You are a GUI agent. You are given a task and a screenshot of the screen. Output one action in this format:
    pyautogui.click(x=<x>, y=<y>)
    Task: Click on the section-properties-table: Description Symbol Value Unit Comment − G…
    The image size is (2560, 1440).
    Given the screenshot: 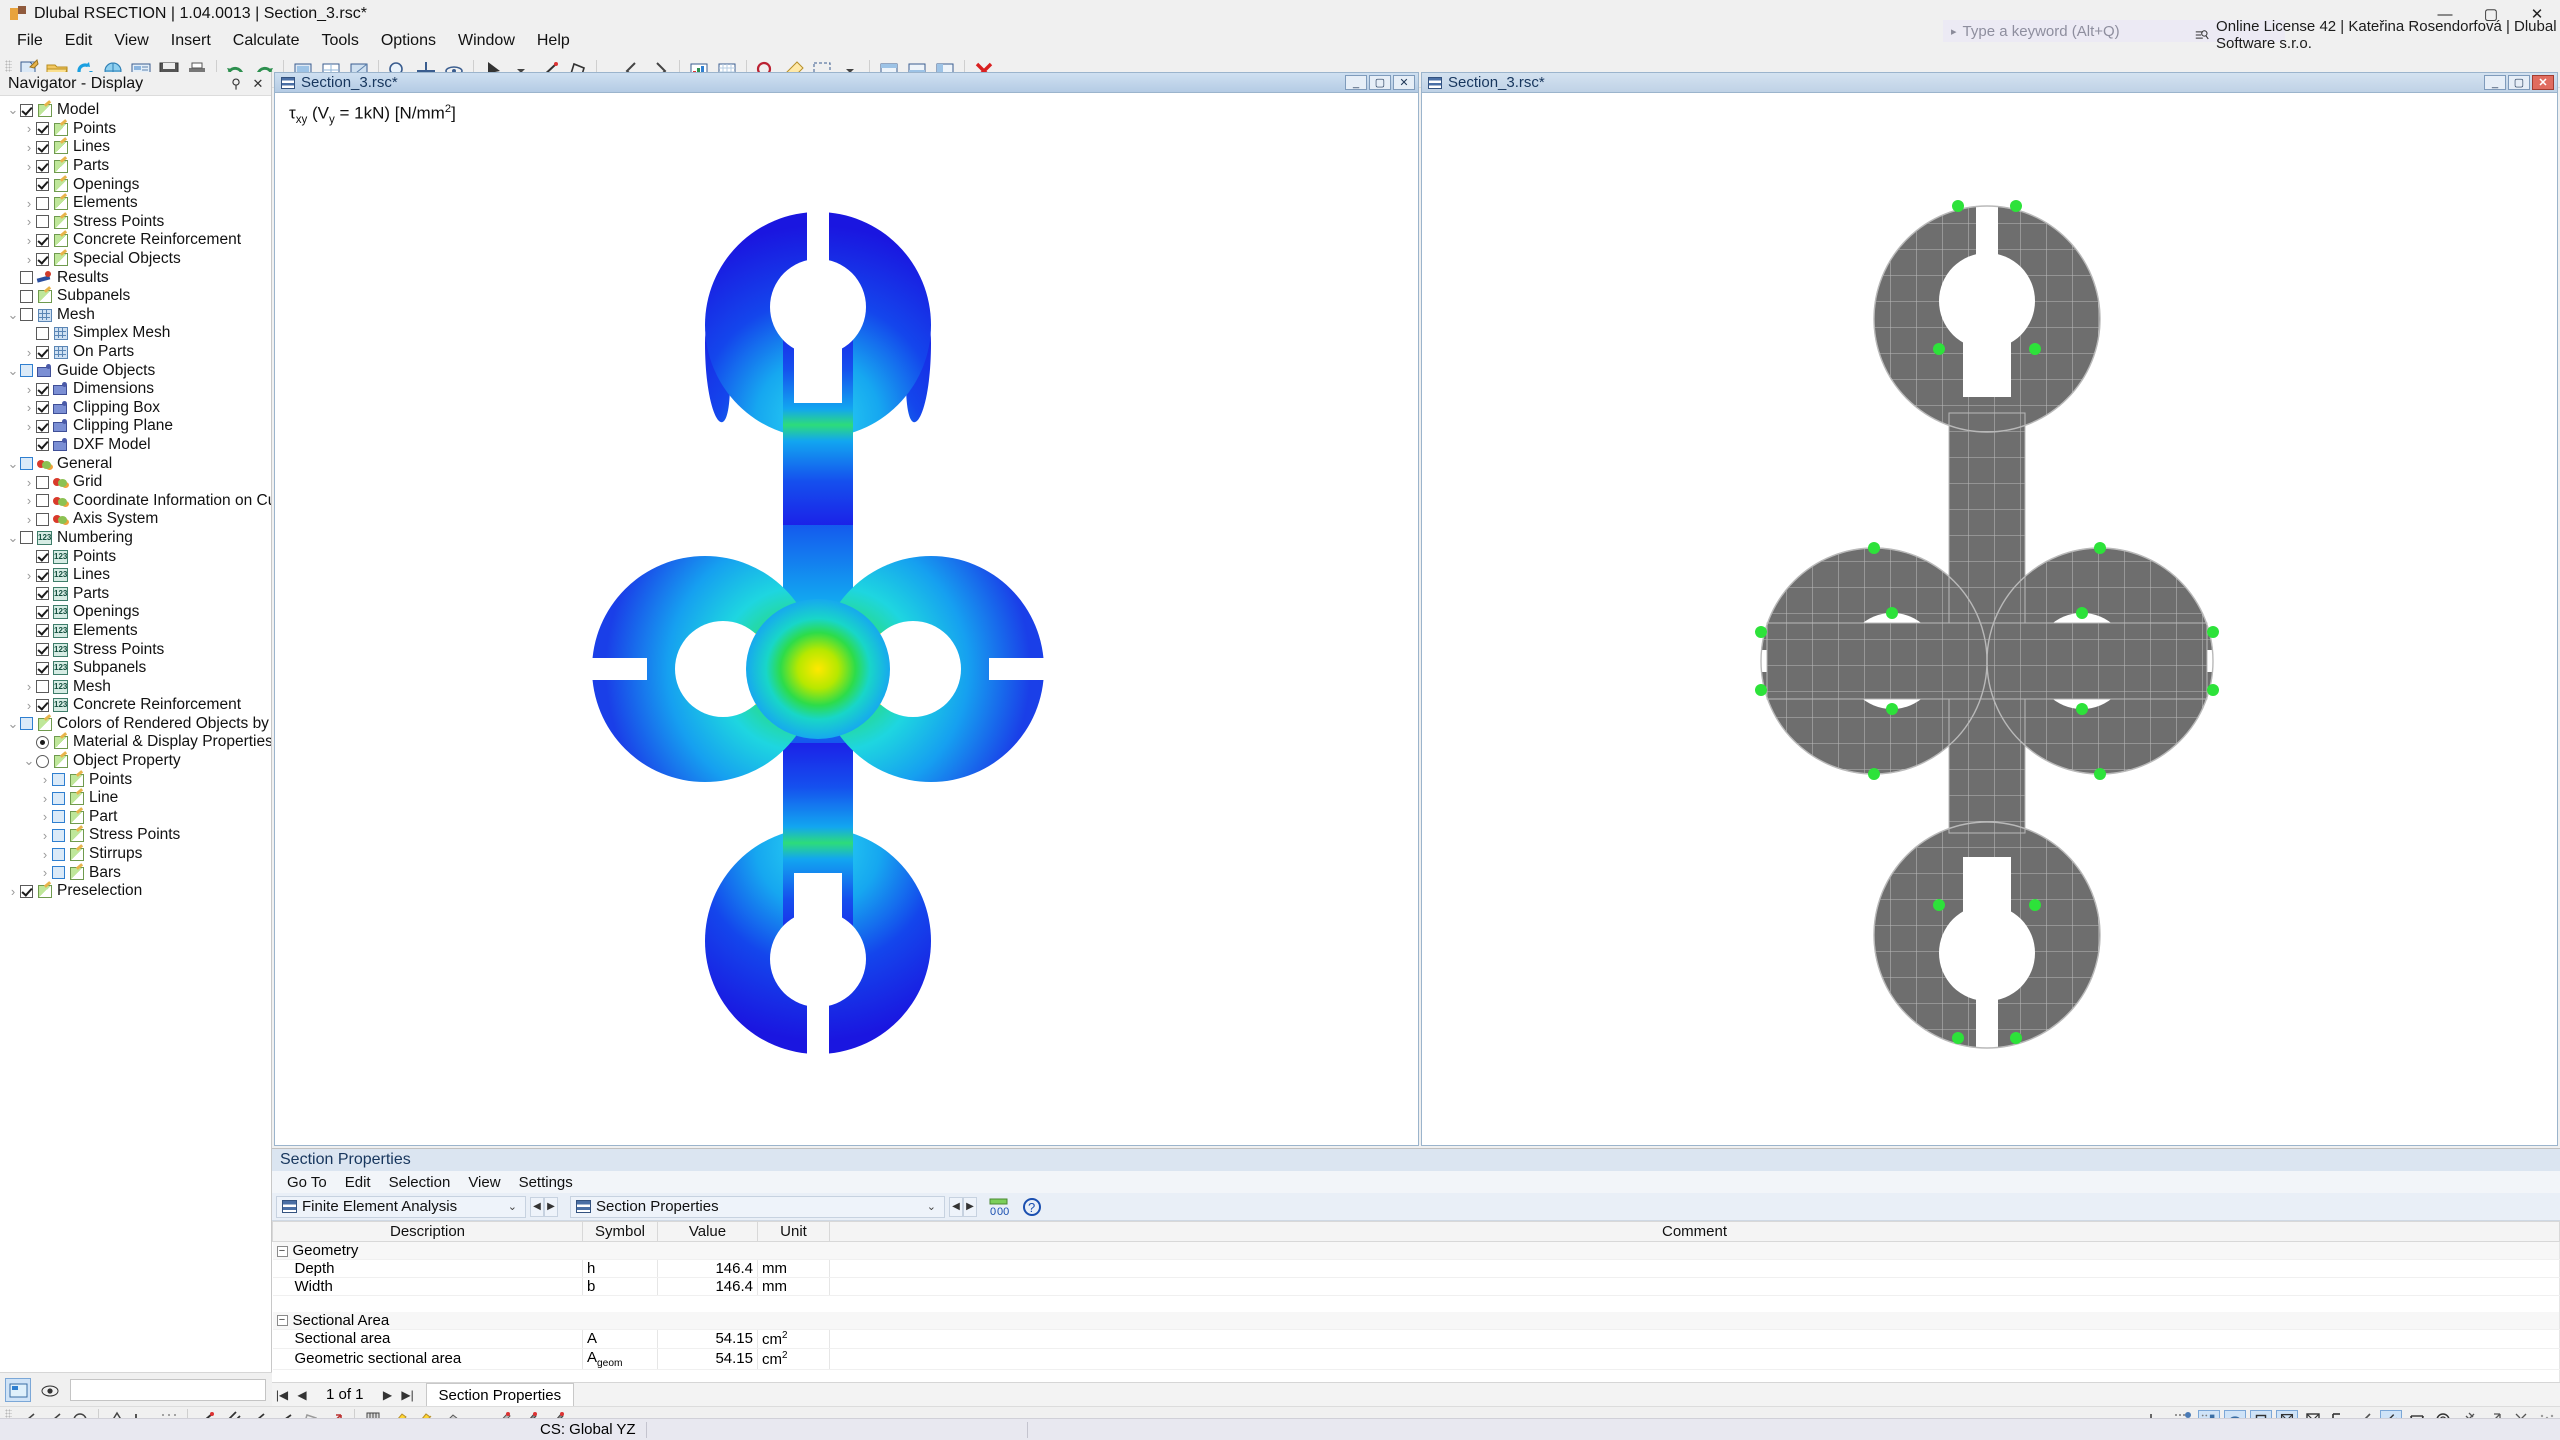 What is the action you would take?
    pyautogui.click(x=1416, y=1303)
    